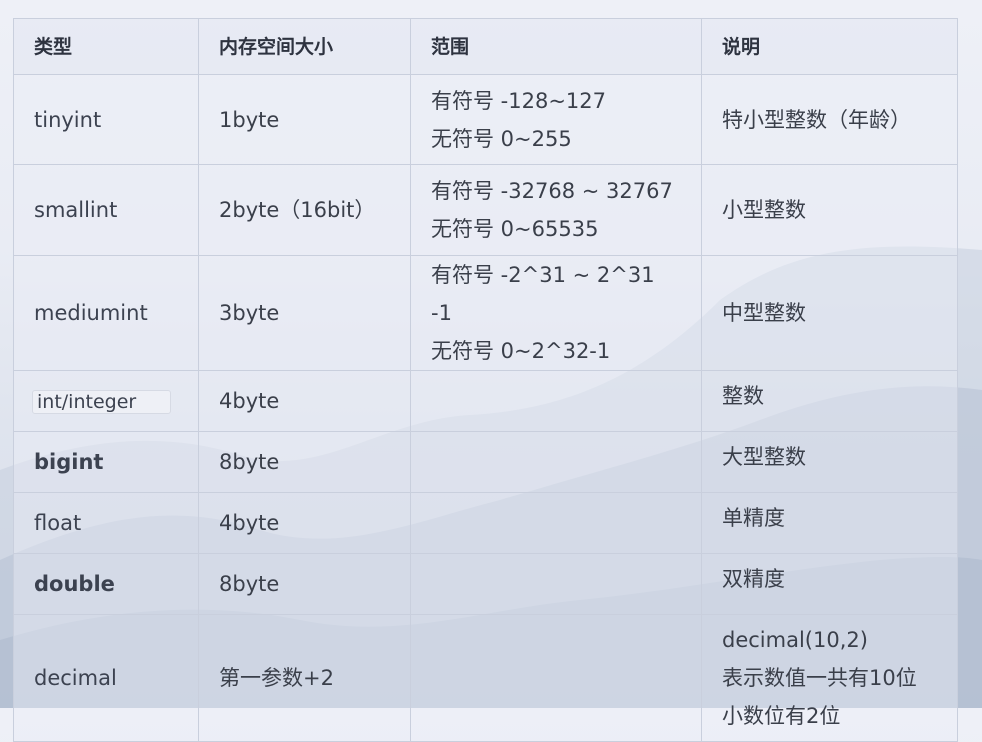  I want to click on header-description: 说明, so click(829, 46).